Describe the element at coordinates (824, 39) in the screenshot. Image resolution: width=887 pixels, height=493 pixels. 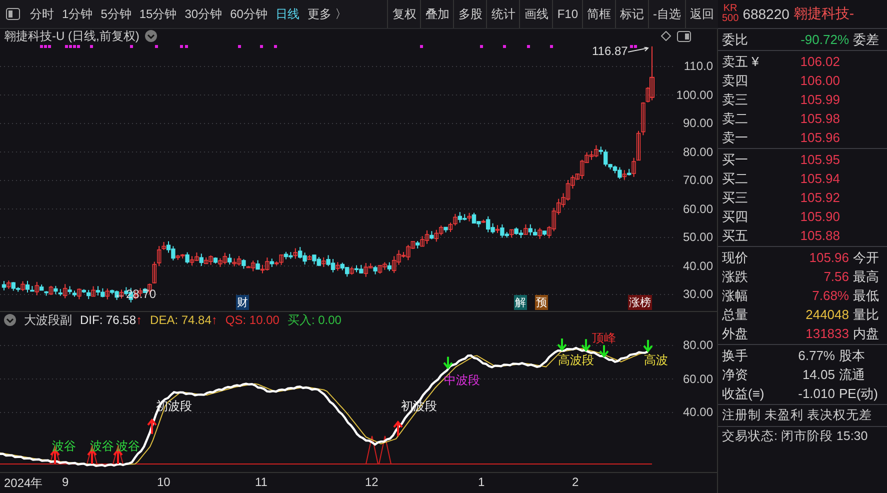
I see `field-value: -90.72%` at that location.